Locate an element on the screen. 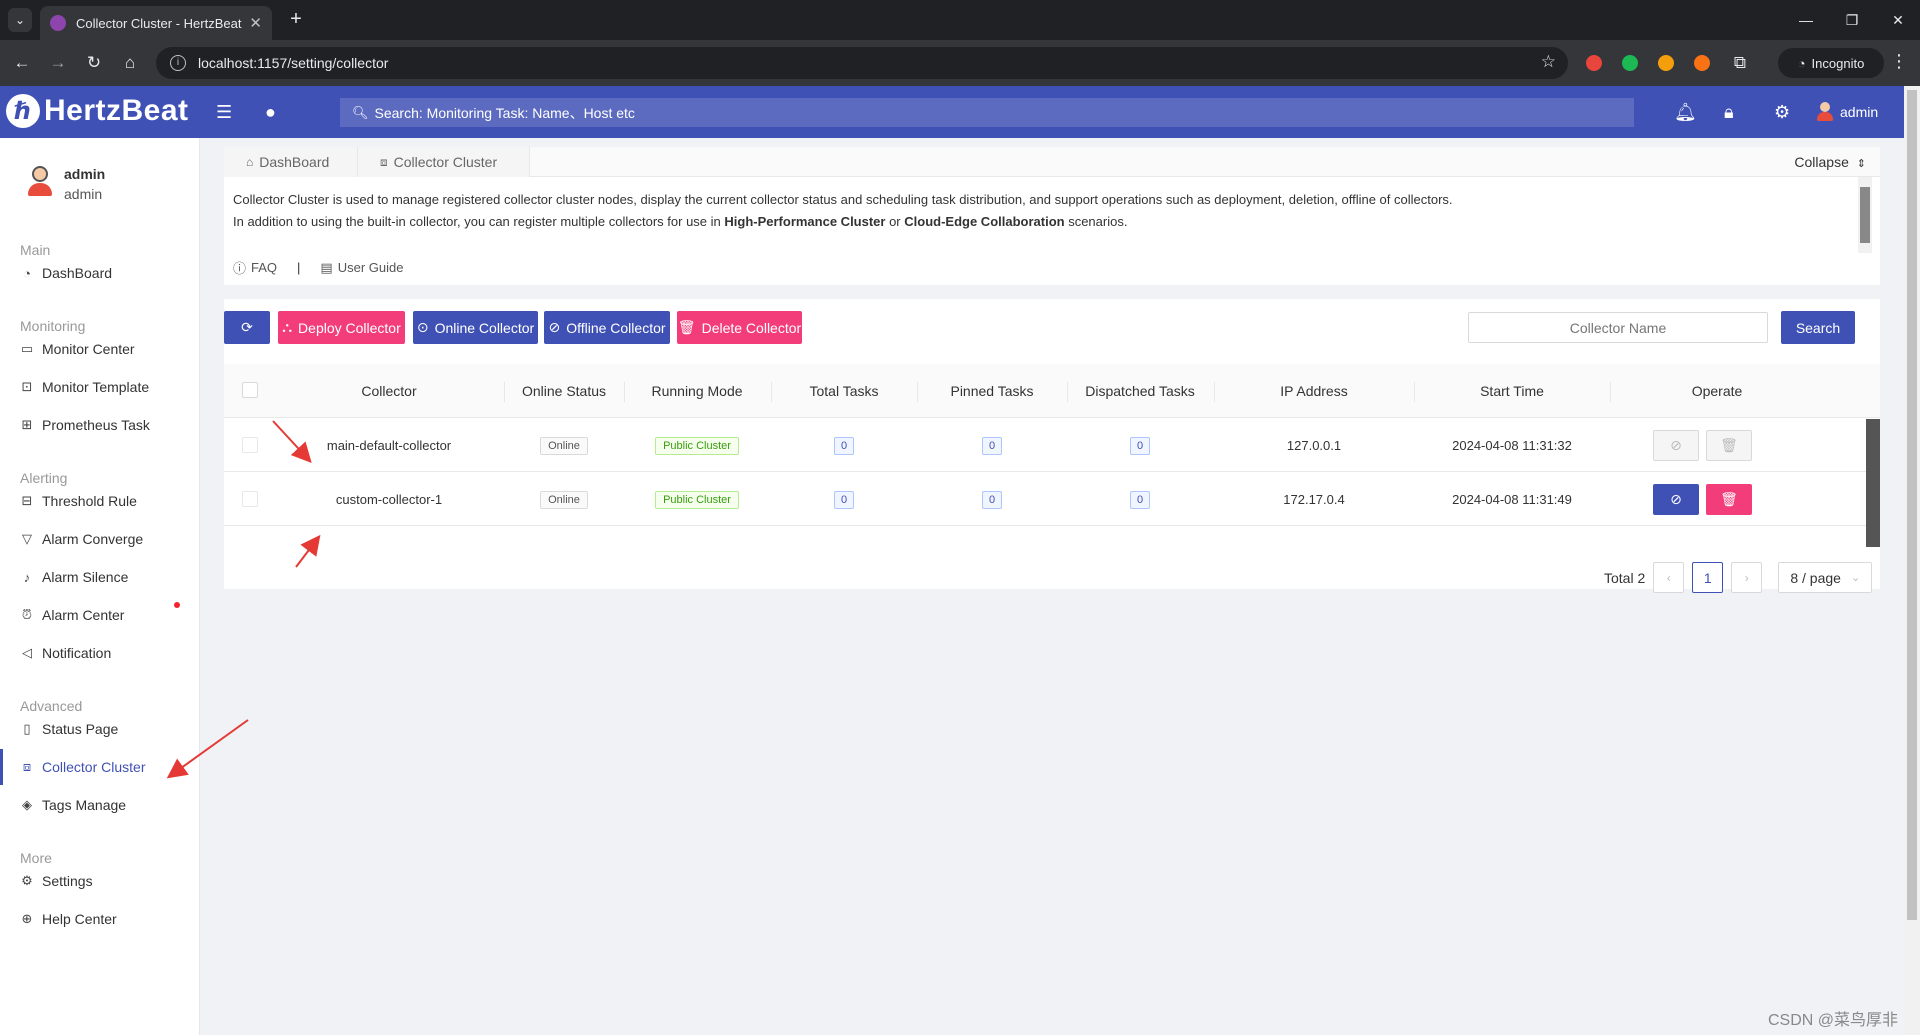 This screenshot has height=1035, width=1920. table-icon: ⊞ is located at coordinates (27, 424).